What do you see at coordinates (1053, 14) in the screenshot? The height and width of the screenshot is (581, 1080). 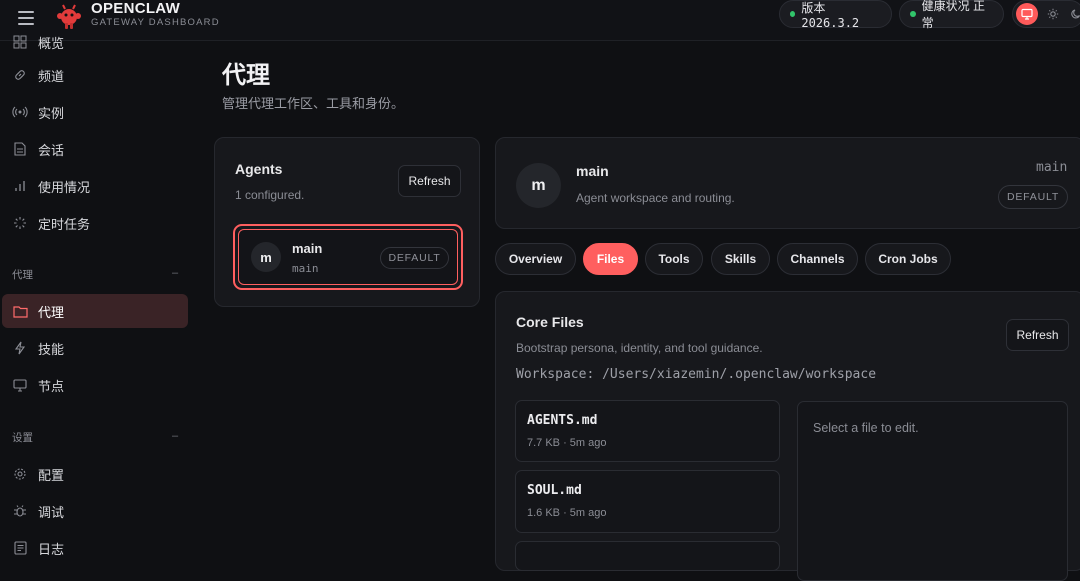 I see `sun-icon` at bounding box center [1053, 14].